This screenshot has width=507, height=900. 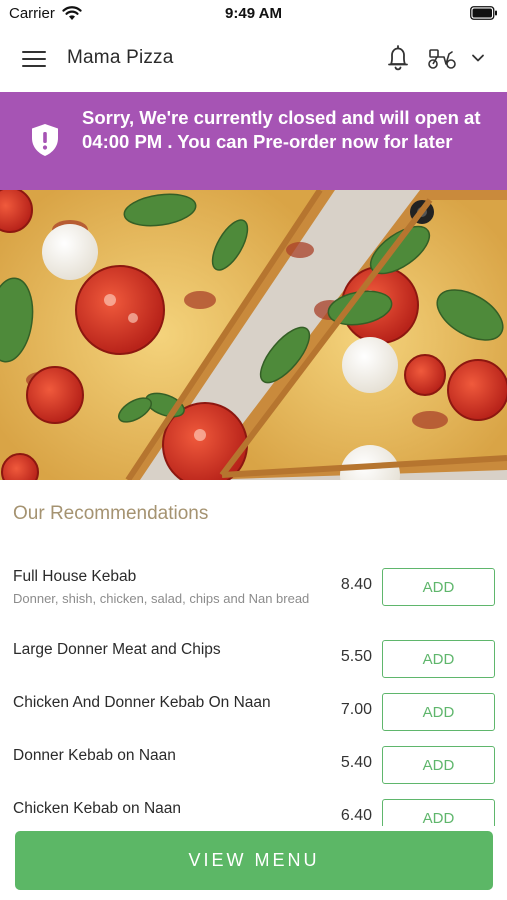 I want to click on status-bar: Carrier 9:49 AM, so click(x=253, y=14).